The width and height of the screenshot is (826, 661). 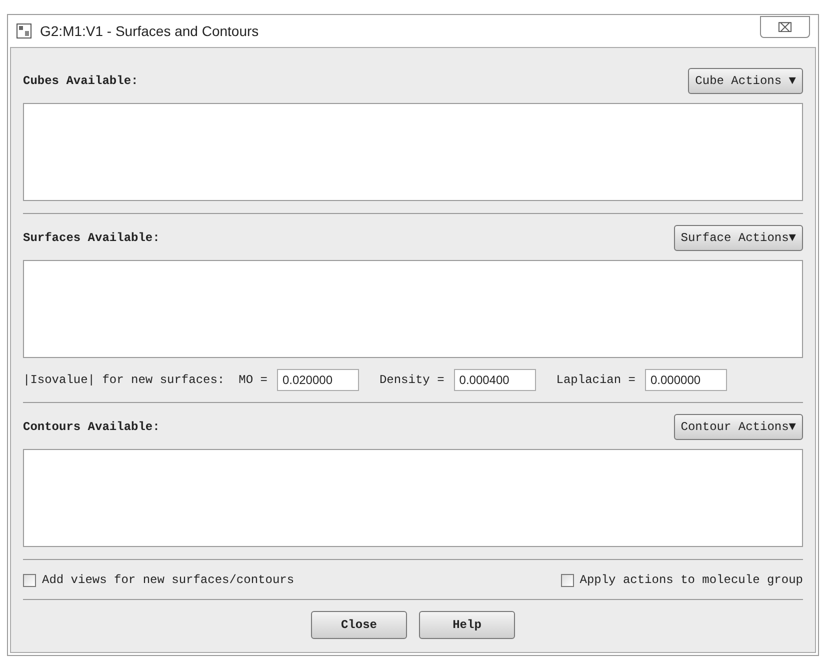 I want to click on dialog-button: Help, so click(x=467, y=625).